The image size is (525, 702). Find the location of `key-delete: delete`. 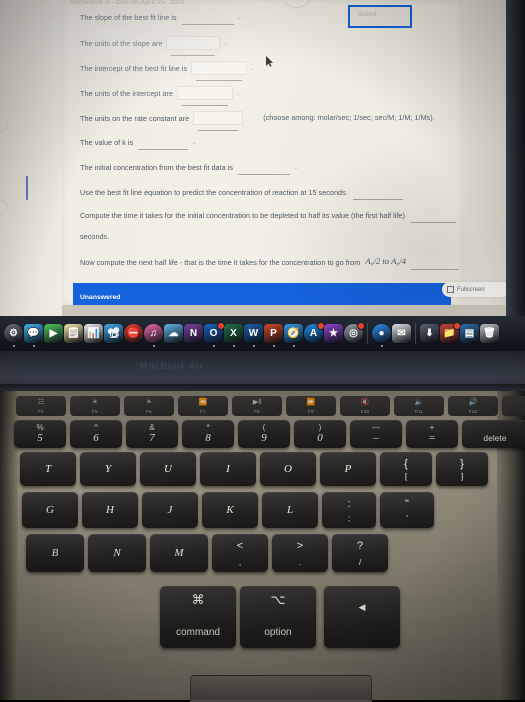

key-delete: delete is located at coordinates (493, 434).